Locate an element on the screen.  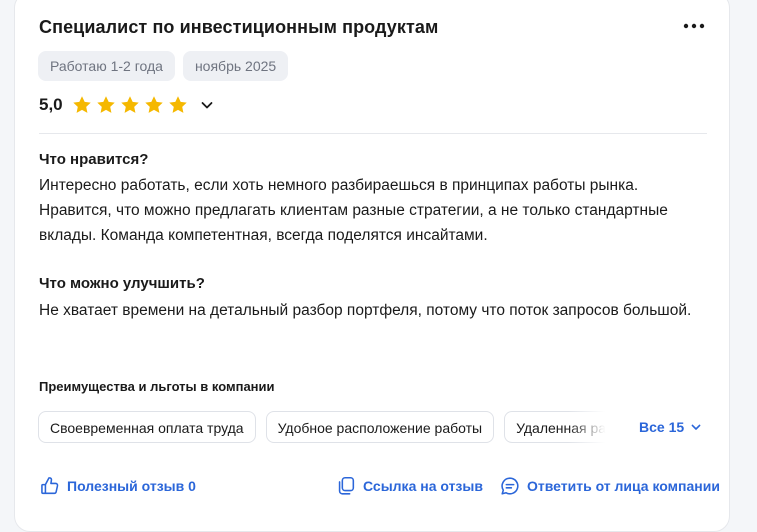
likes-heading: Что нравится? is located at coordinates (94, 159).